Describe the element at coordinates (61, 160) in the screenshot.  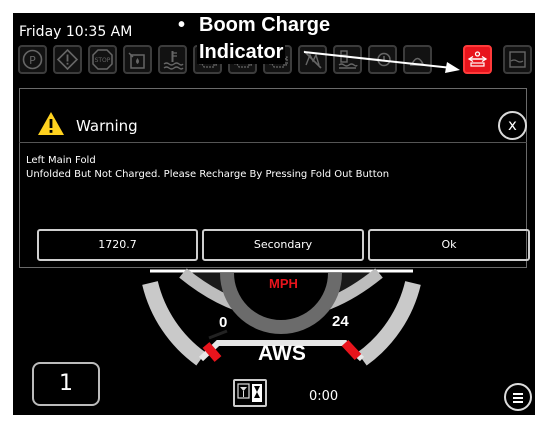
I see `dialog-message-line1: Left Main Fold` at that location.